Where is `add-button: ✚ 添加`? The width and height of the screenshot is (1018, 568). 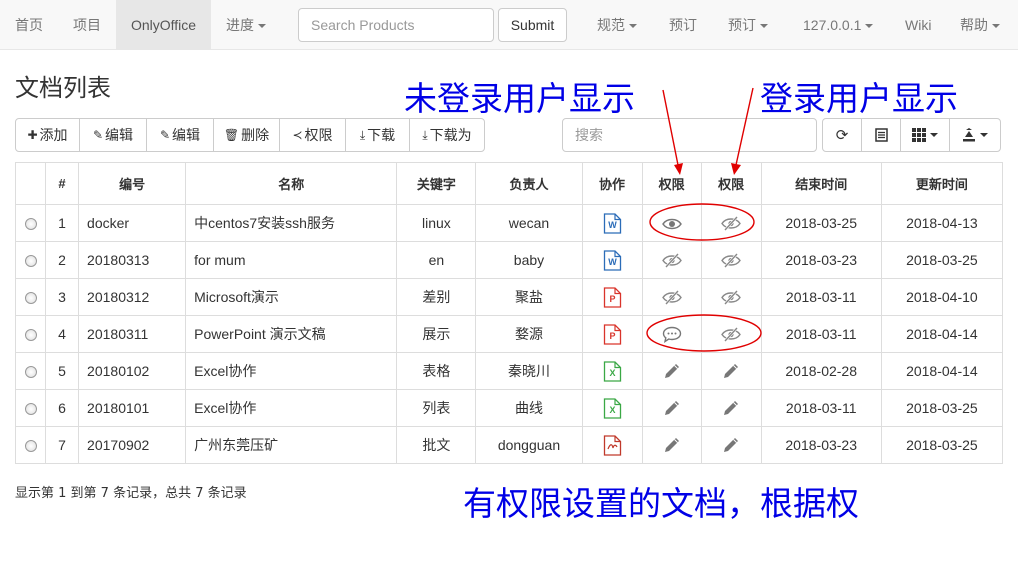 add-button: ✚ 添加 is located at coordinates (47, 135).